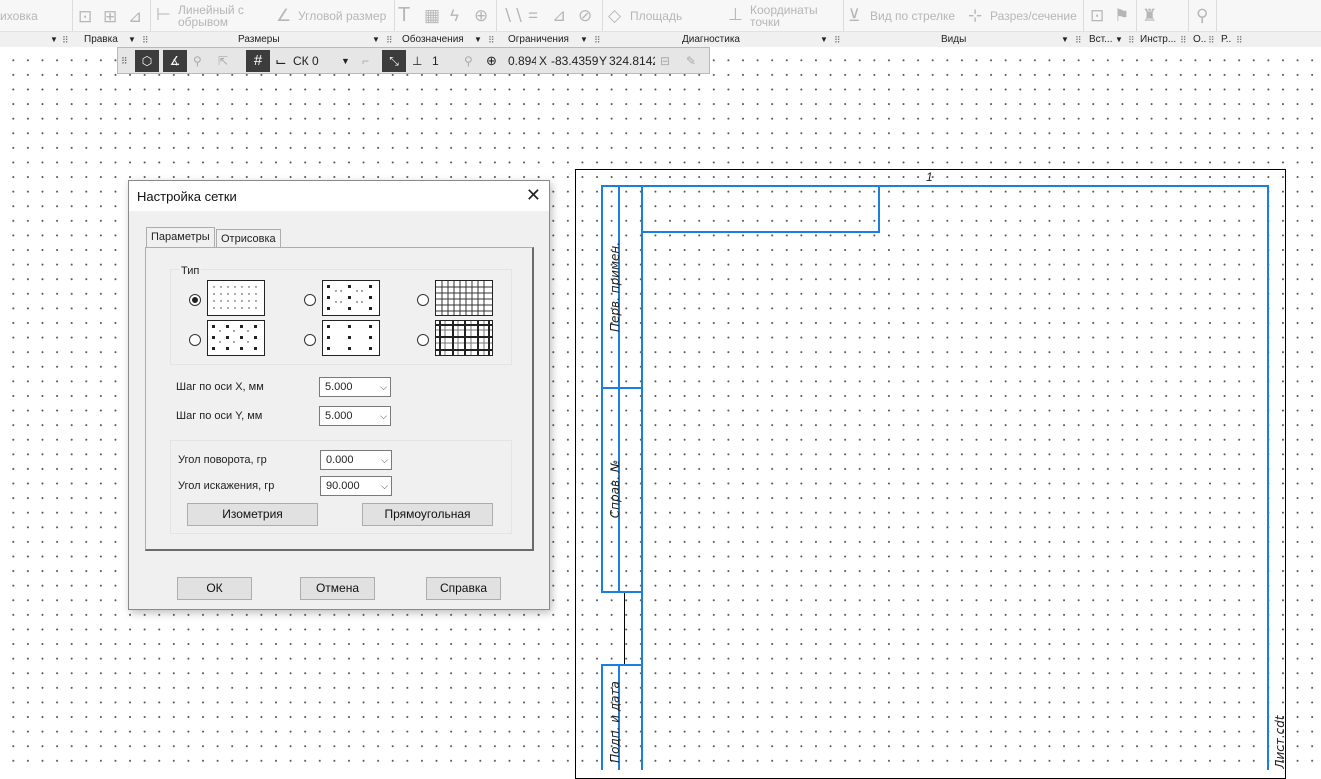 The width and height of the screenshot is (1321, 779). I want to click on step-x-combo: 5.000 ⌵, so click(355, 387).